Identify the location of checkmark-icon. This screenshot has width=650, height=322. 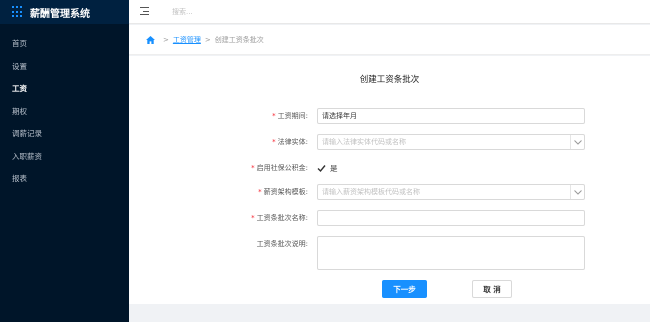
(321, 168).